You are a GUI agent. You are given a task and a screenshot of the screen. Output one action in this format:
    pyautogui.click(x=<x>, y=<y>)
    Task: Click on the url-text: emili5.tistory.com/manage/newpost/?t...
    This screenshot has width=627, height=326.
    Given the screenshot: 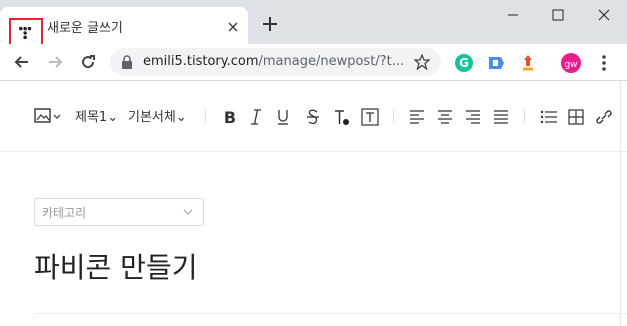 What is the action you would take?
    pyautogui.click(x=273, y=61)
    